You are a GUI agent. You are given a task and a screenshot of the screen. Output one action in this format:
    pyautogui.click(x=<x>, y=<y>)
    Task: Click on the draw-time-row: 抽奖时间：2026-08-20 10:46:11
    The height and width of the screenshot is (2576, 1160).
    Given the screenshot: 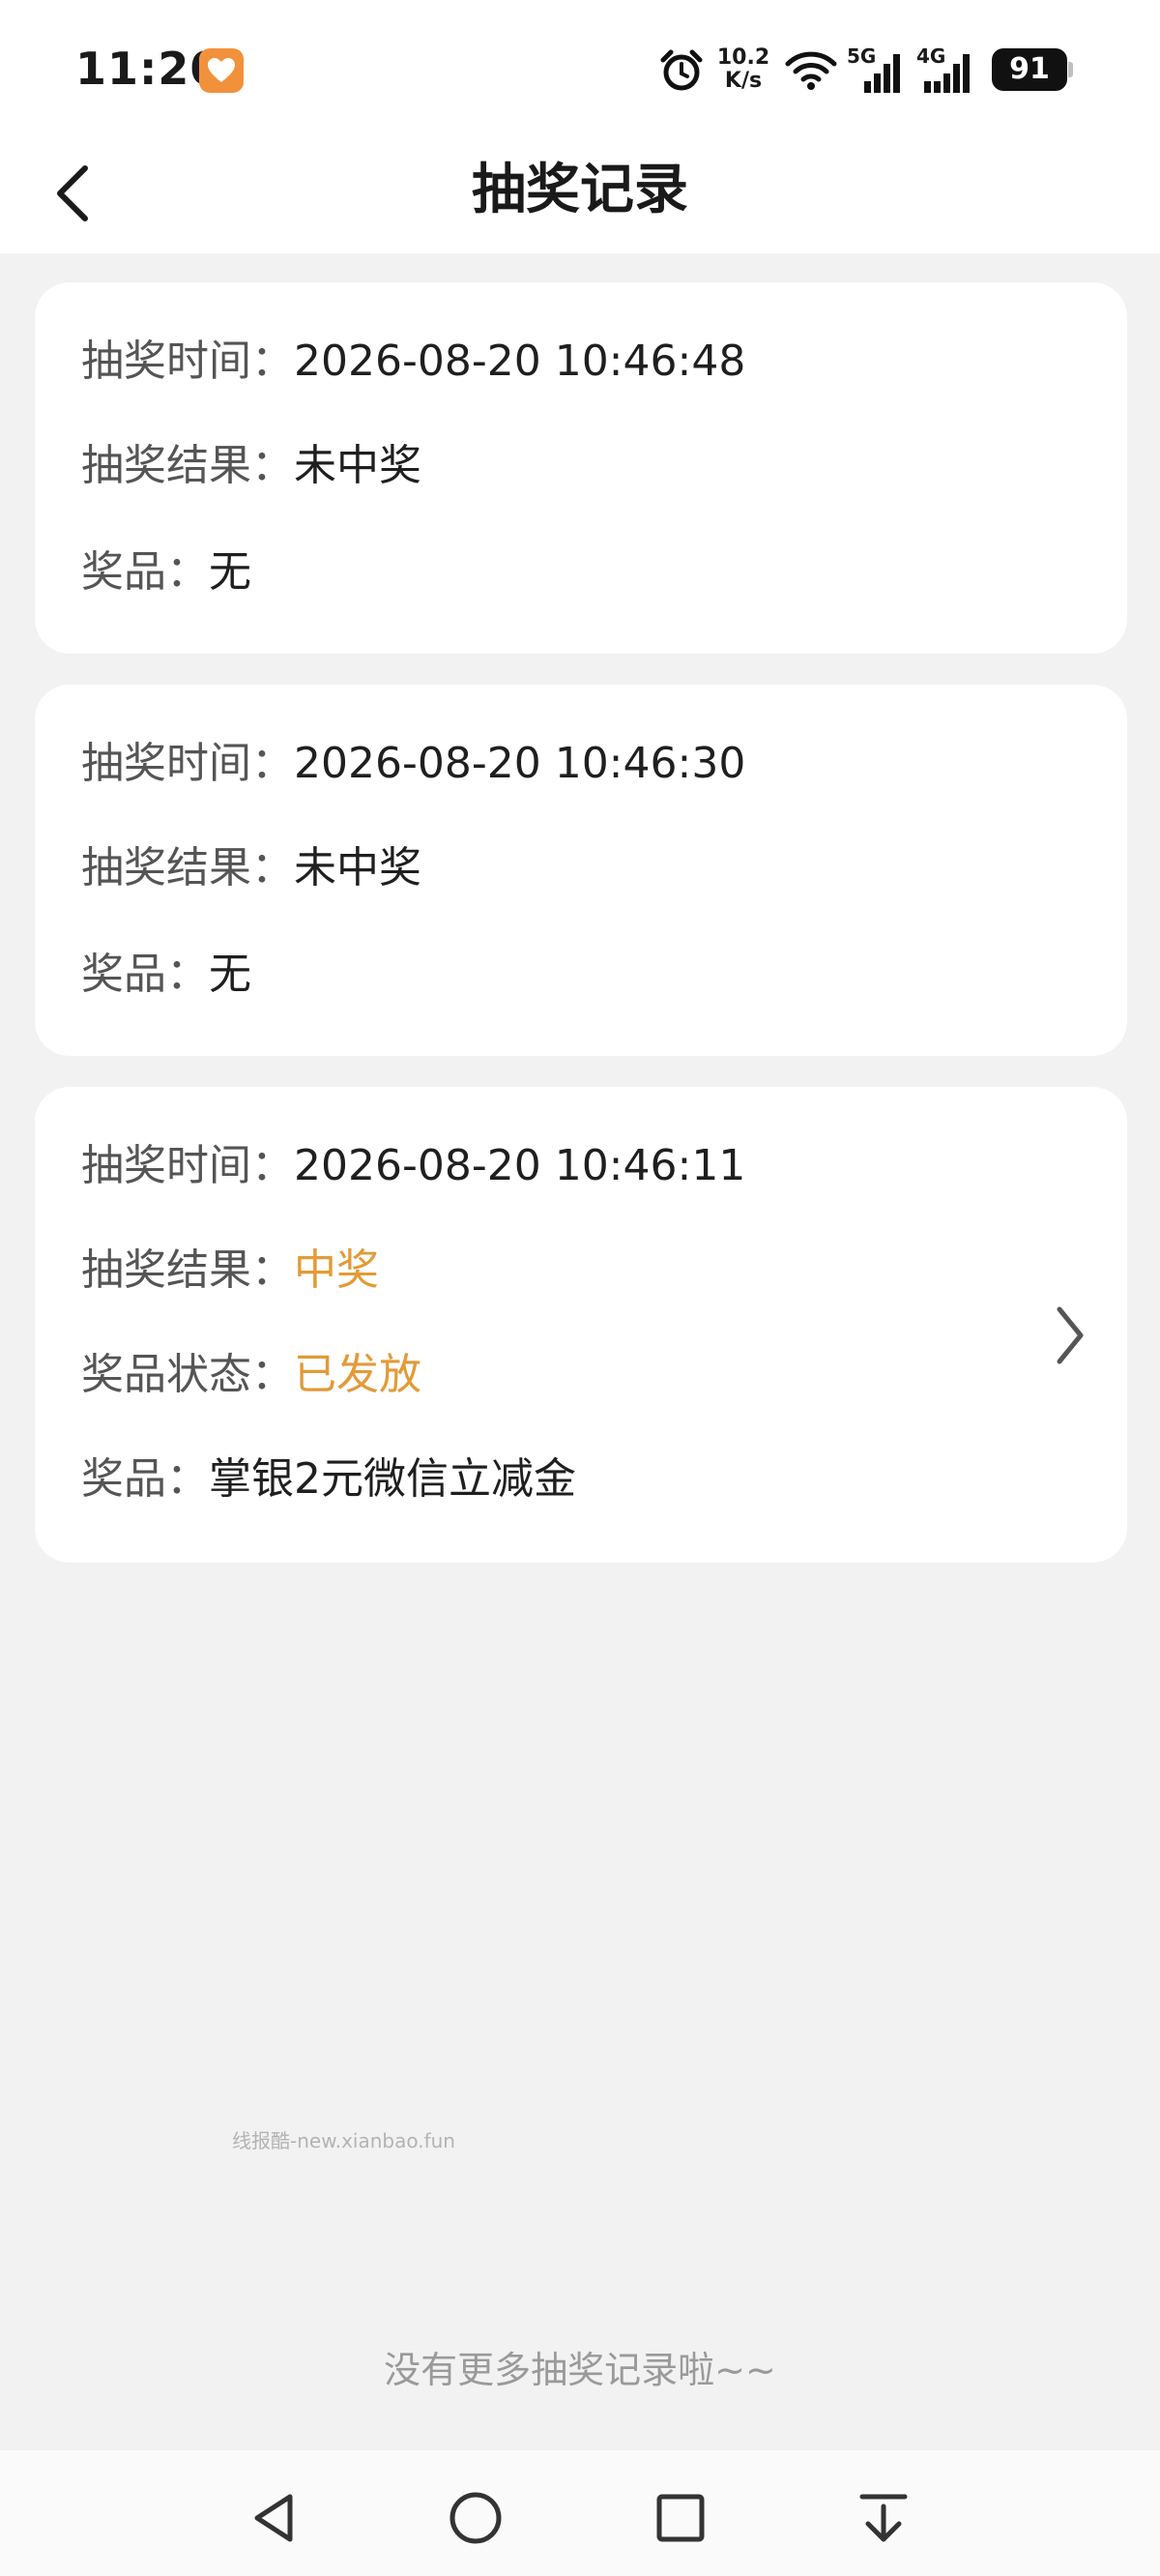 What is the action you would take?
    pyautogui.click(x=413, y=1166)
    